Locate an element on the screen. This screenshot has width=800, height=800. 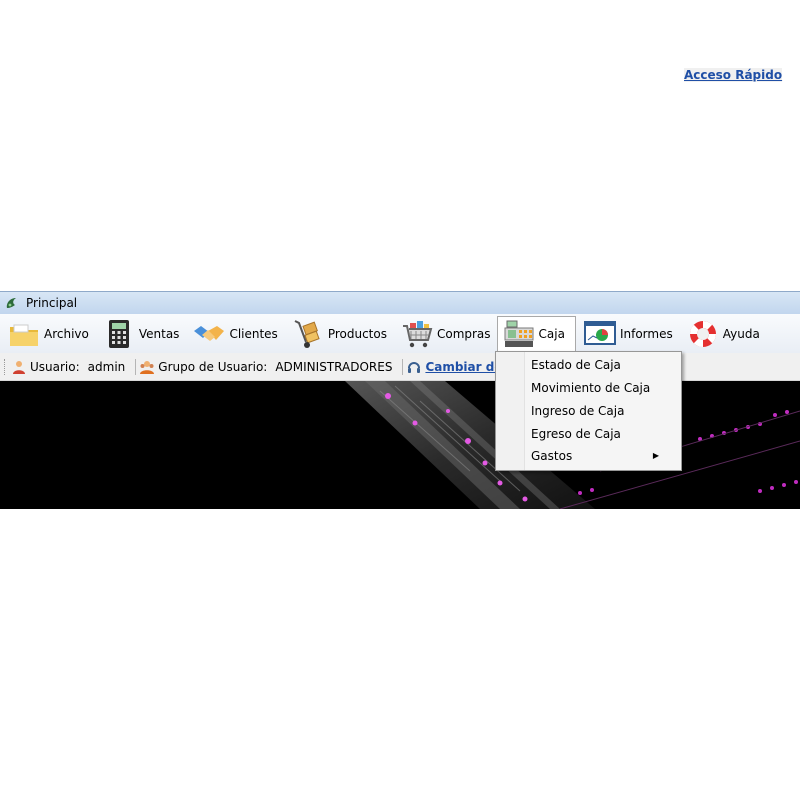
shopping-cart-icon is located at coordinates (417, 333).